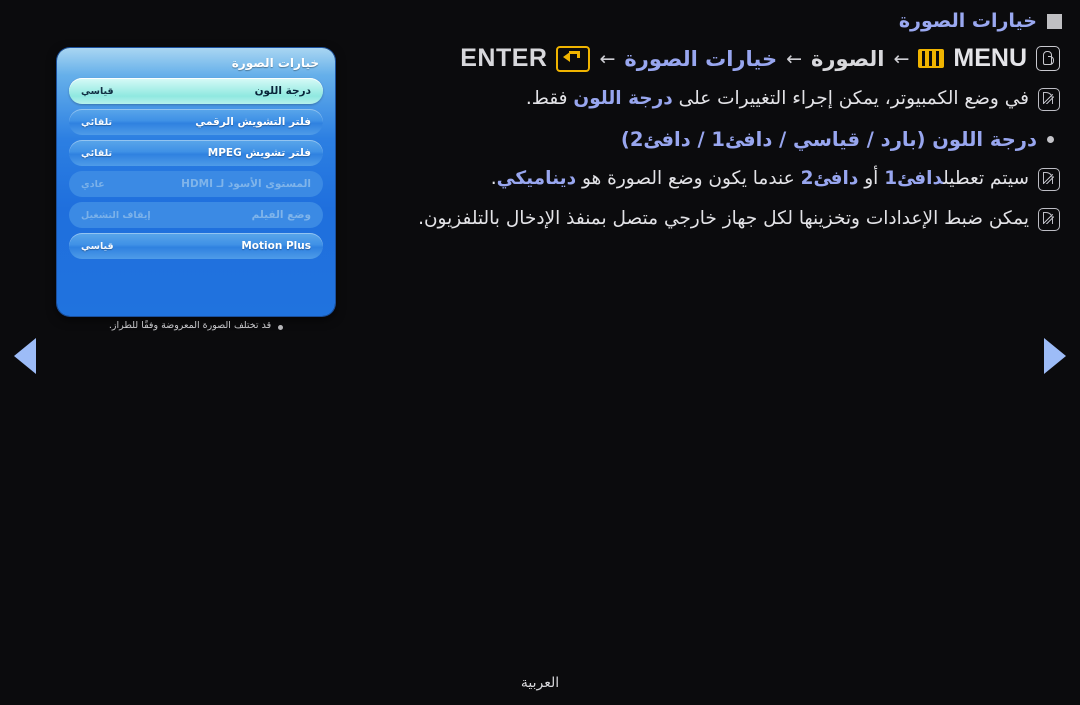 The width and height of the screenshot is (1080, 705). Describe the element at coordinates (259, 153) in the screenshot. I see `osd-row-label: فلتر تشويش MPEG` at that location.